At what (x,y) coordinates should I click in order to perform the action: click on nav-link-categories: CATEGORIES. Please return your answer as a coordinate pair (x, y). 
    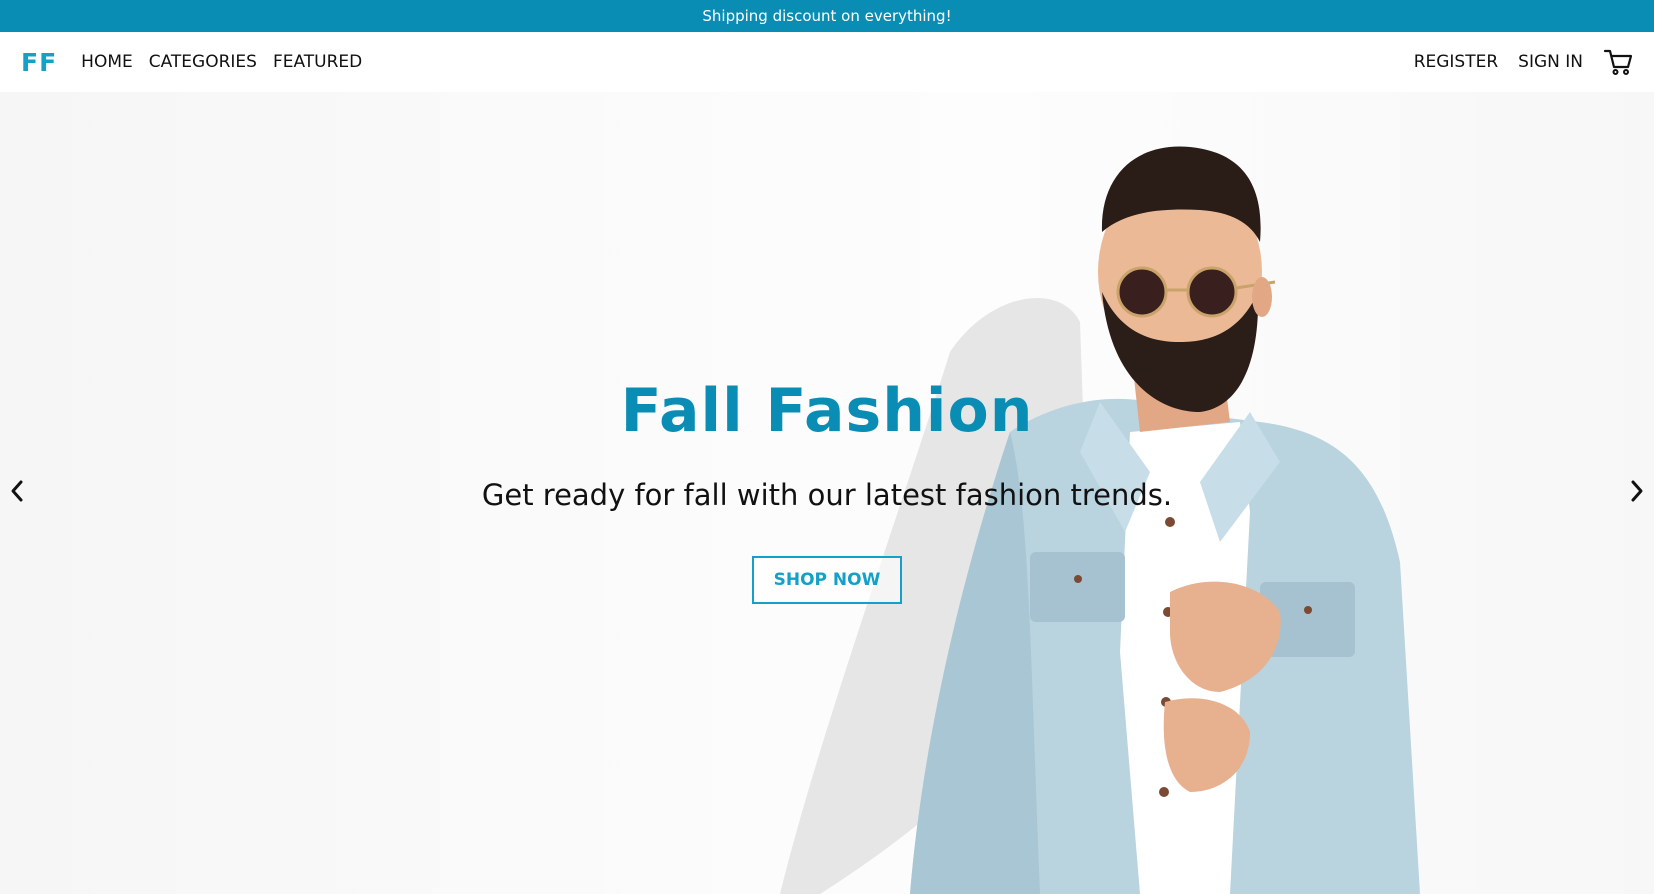
    Looking at the image, I should click on (203, 62).